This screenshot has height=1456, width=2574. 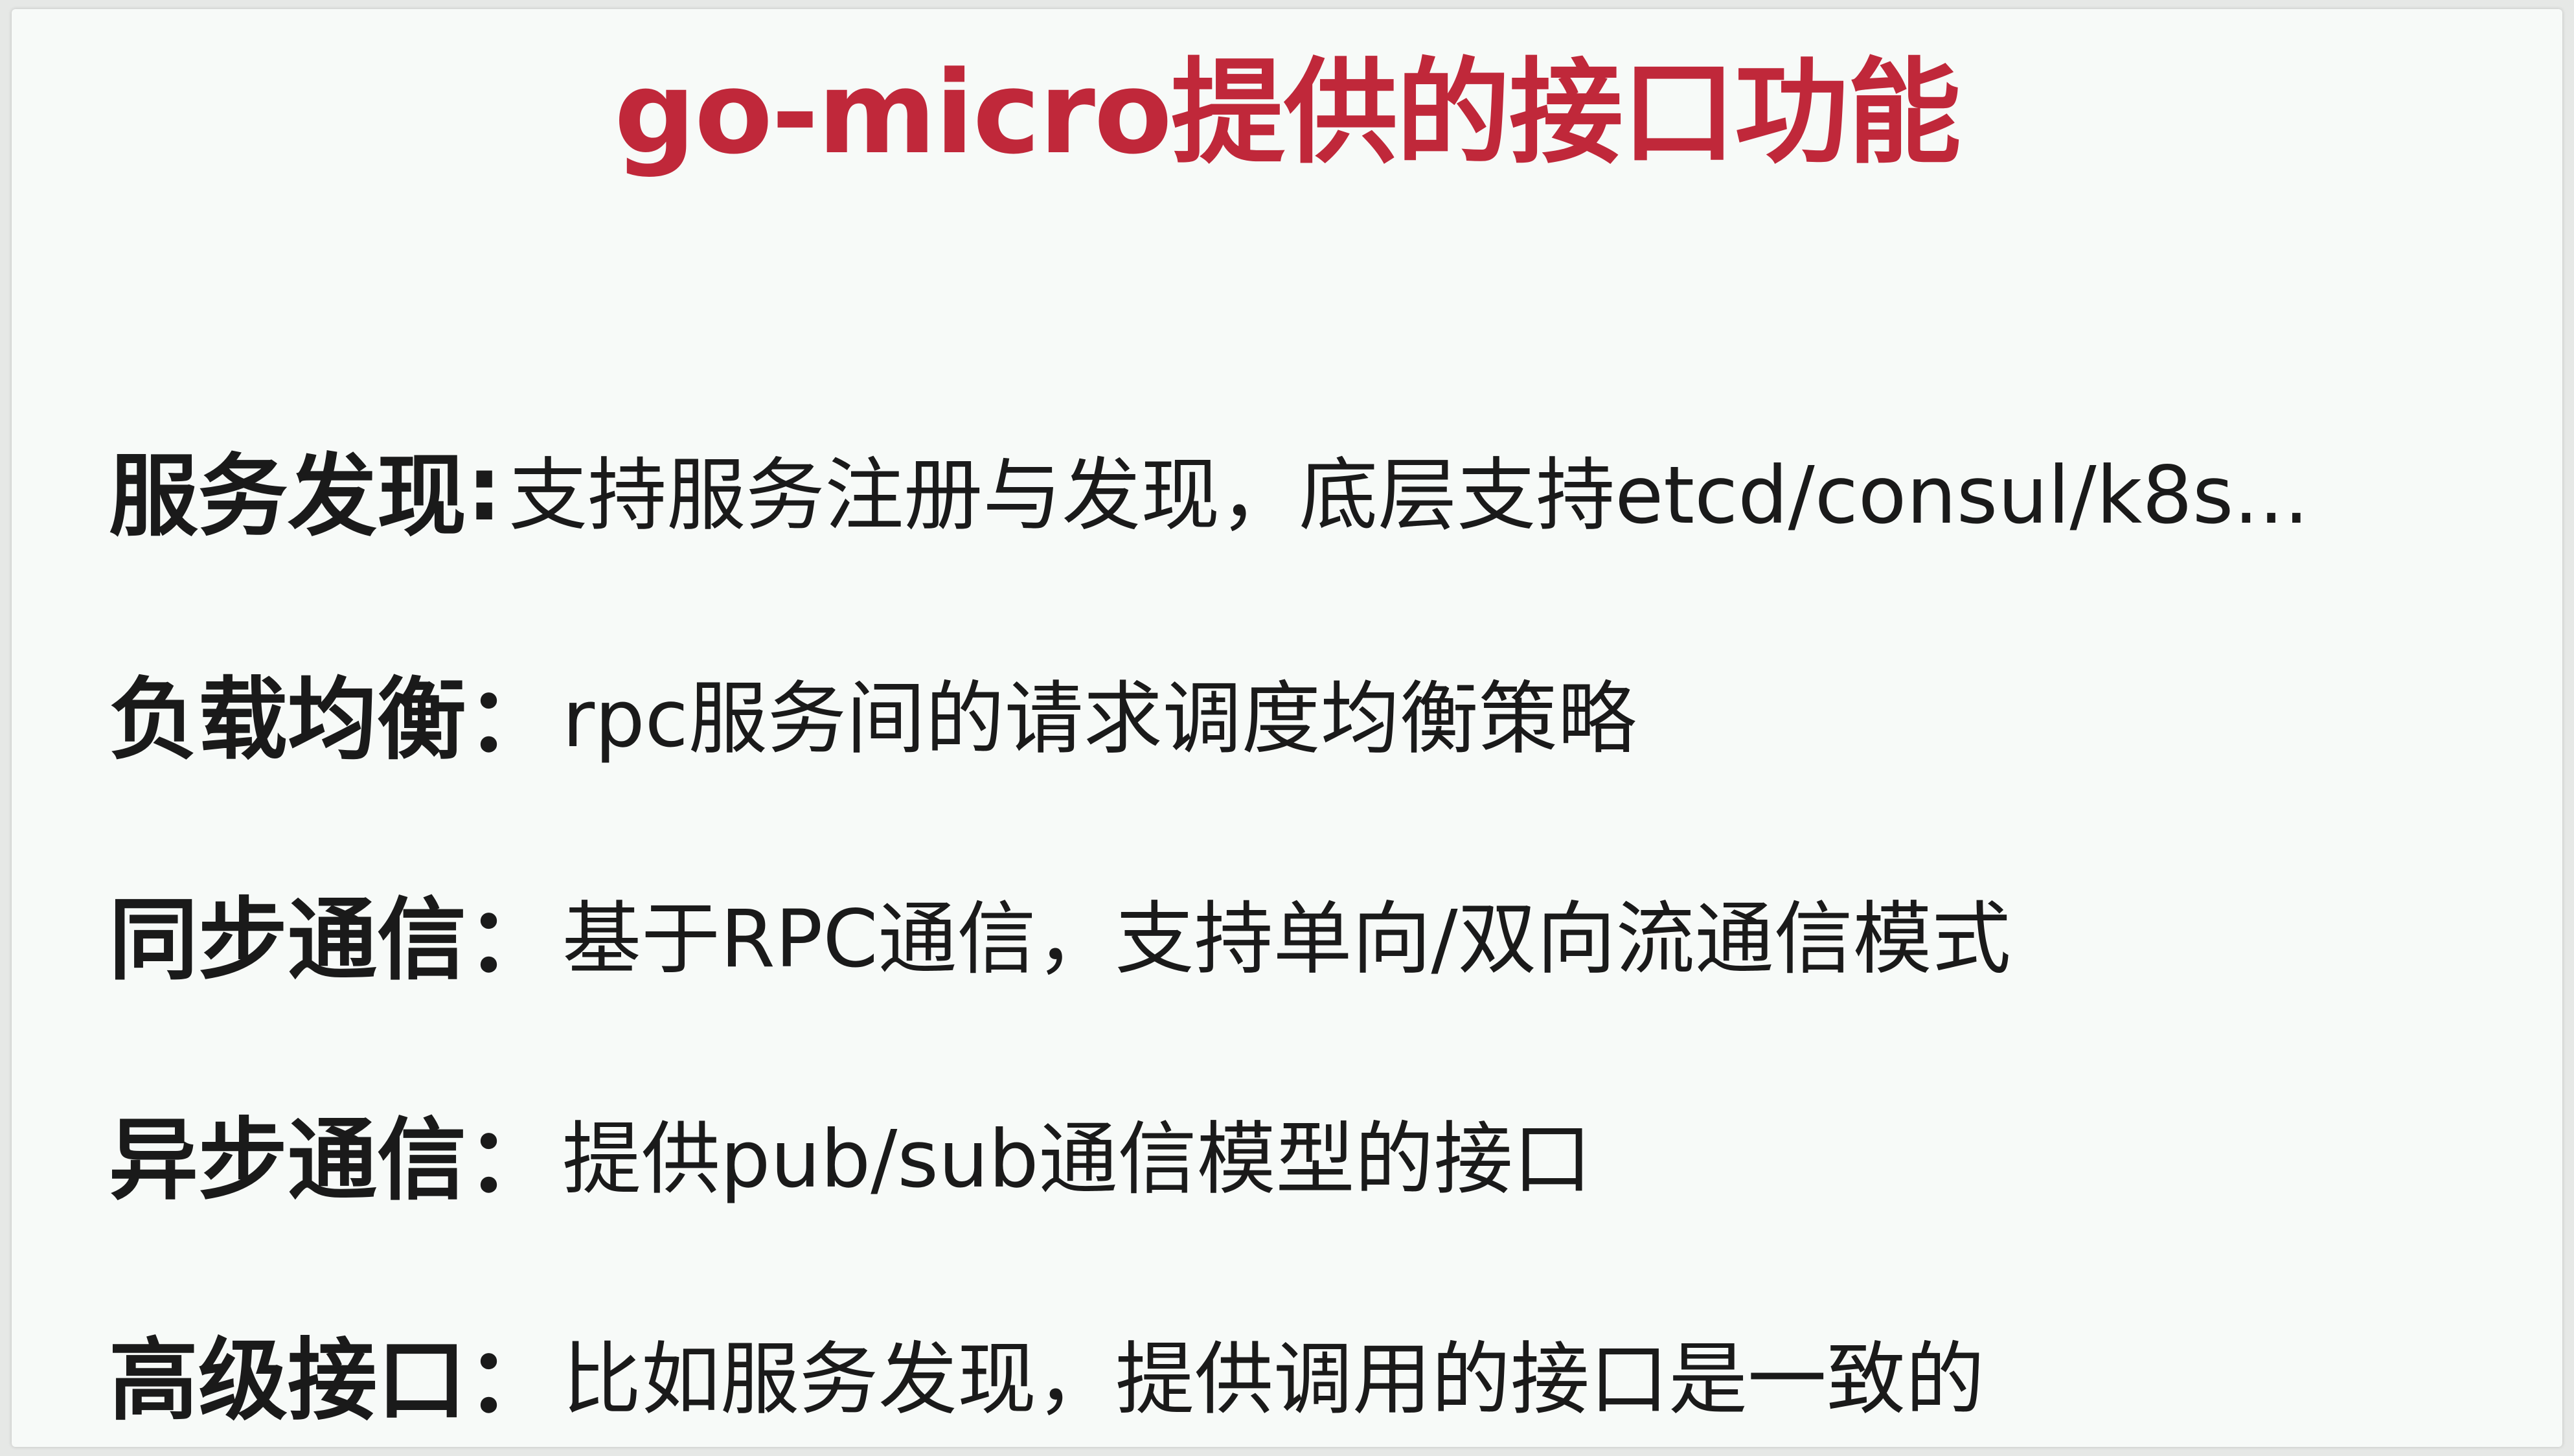 I want to click on feature-term: 同步通信, so click(x=288, y=940).